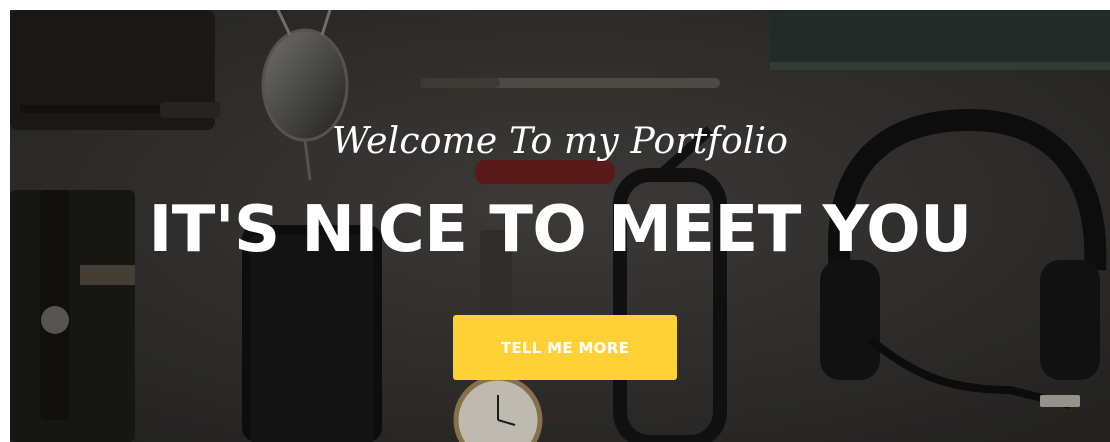 Image resolution: width=1110 pixels, height=442 pixels. I want to click on tell-me-more-label: TELL ME MORE, so click(565, 347).